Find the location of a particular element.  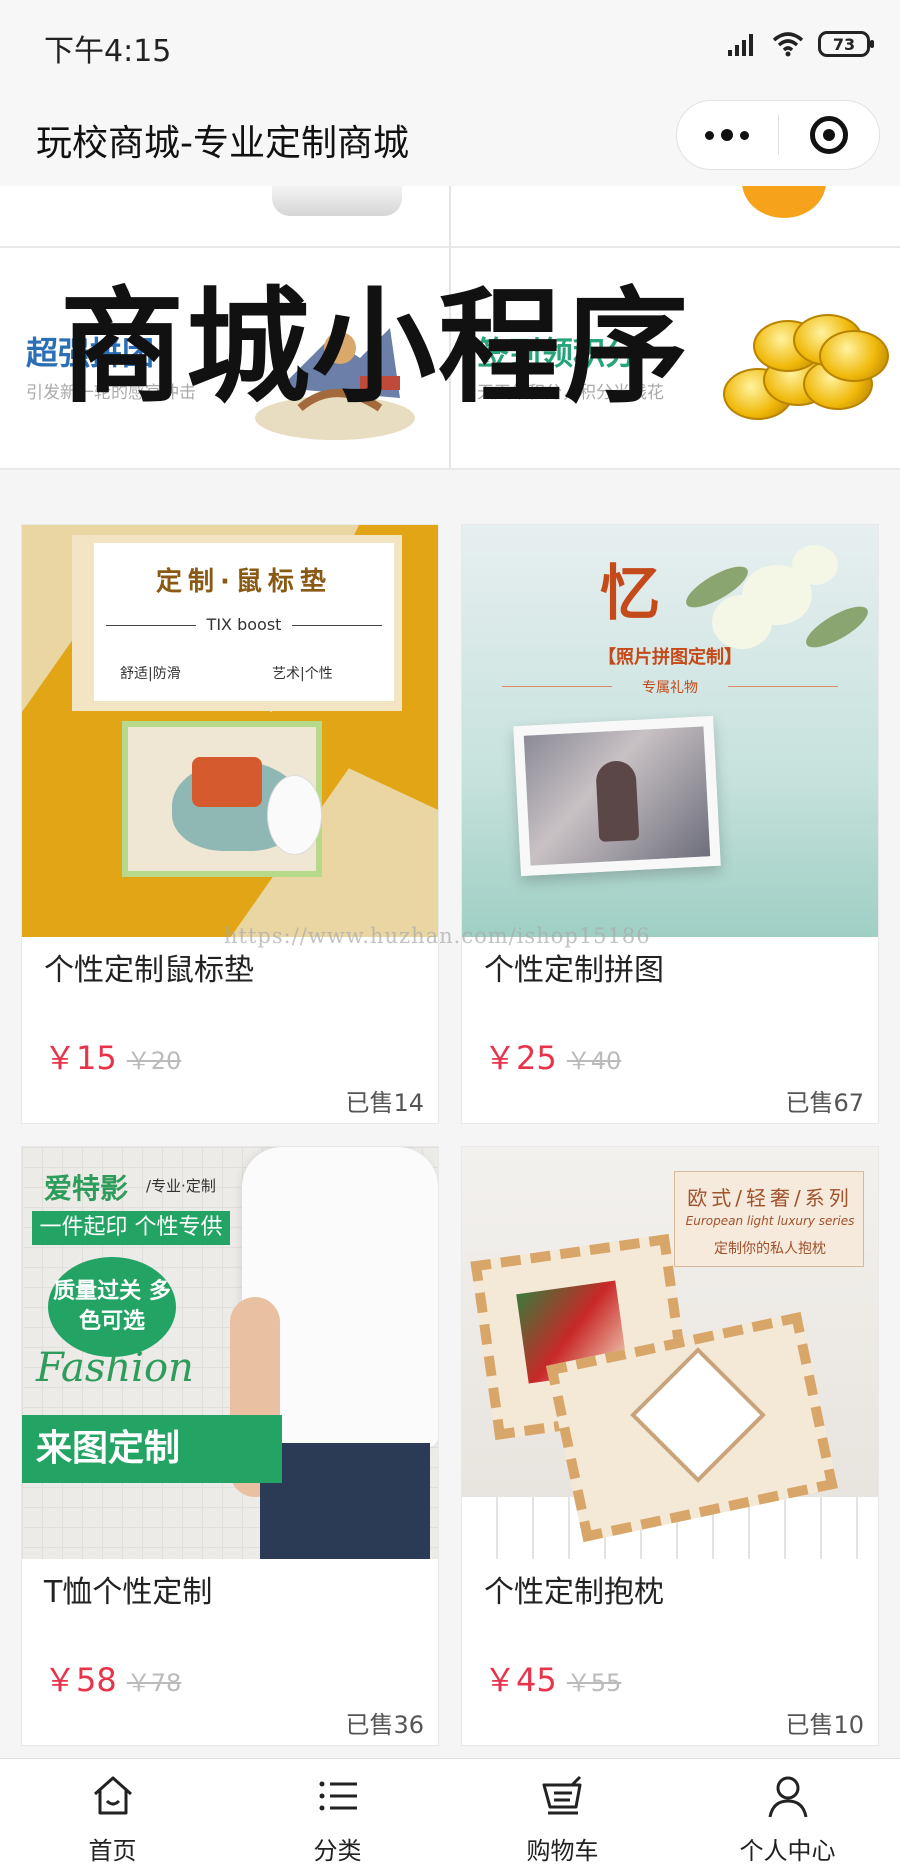

product-old-price: ￥55 is located at coordinates (594, 1683).